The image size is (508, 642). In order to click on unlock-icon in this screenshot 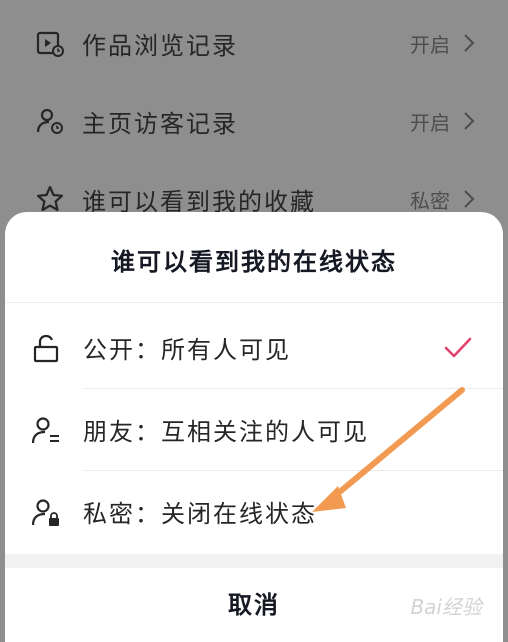, I will do `click(46, 348)`.